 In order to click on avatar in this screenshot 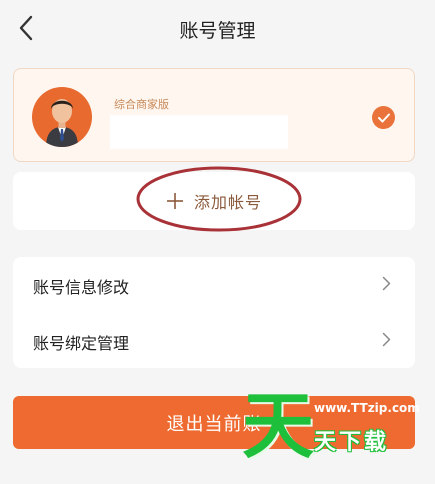, I will do `click(62, 117)`.